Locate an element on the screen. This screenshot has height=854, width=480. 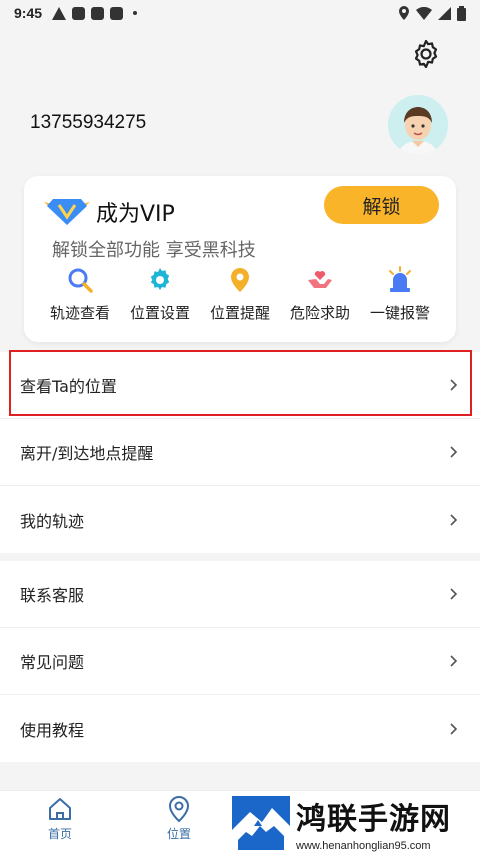
vip-diamond-icon is located at coordinates (67, 212).